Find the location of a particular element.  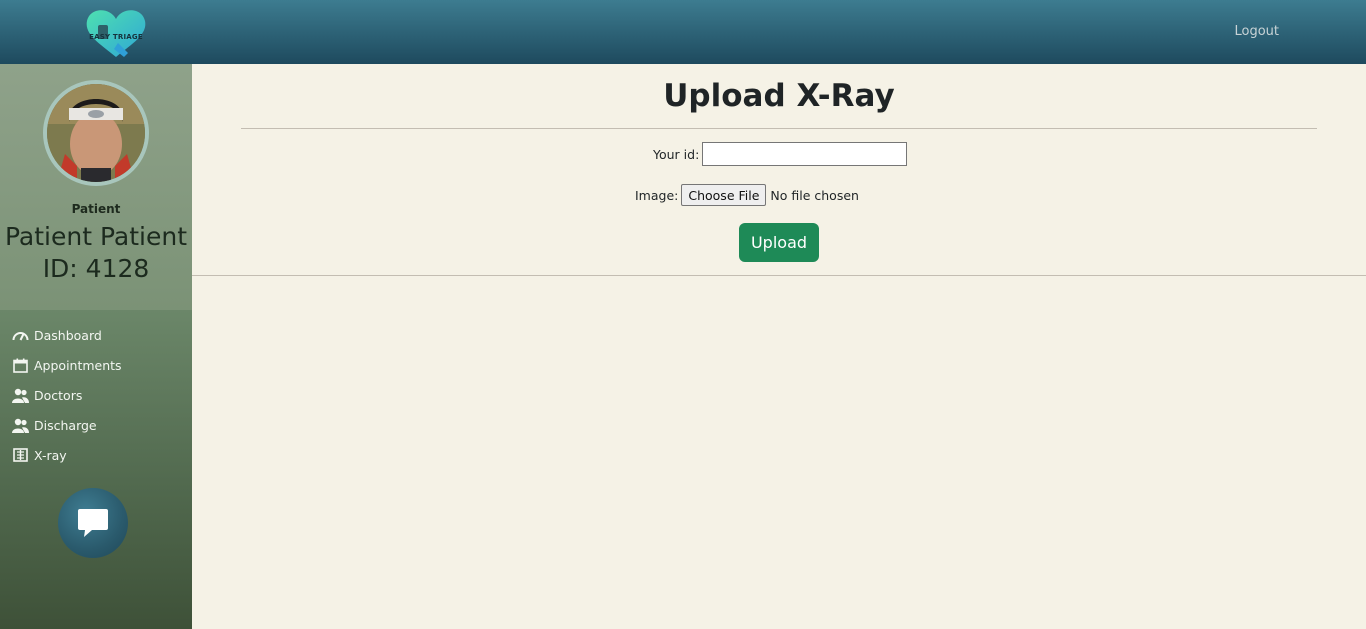

image-row: Image: Choose File No file chosen is located at coordinates (747, 195).